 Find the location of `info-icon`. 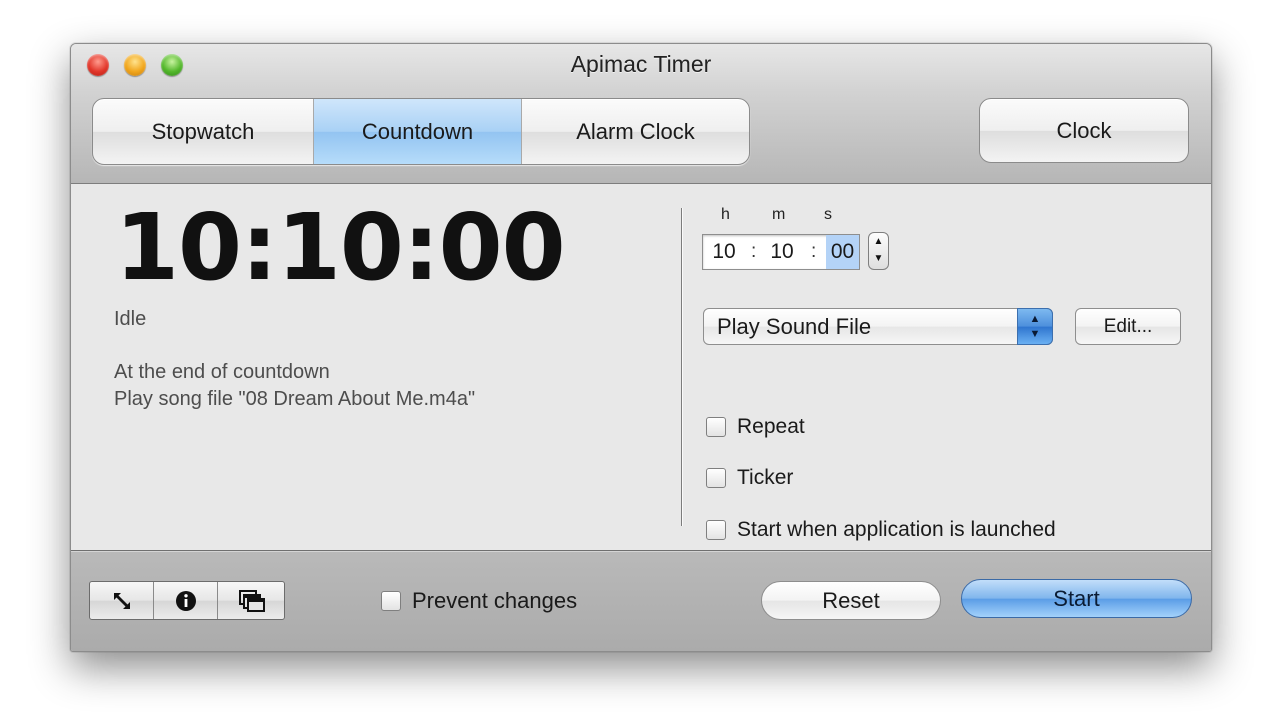

info-icon is located at coordinates (185, 600).